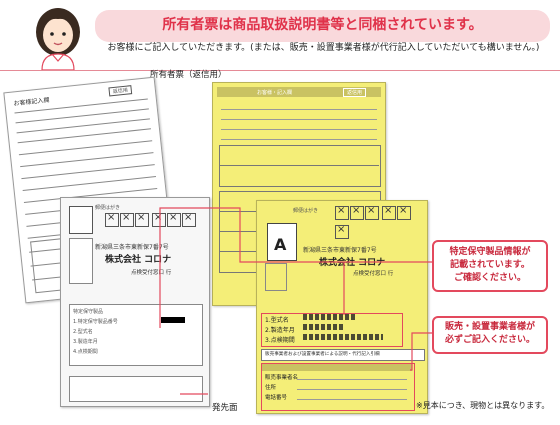  Describe the element at coordinates (489, 340) in the screenshot. I see `callout-dealer-line-1: 必ずご記入ください。` at that location.